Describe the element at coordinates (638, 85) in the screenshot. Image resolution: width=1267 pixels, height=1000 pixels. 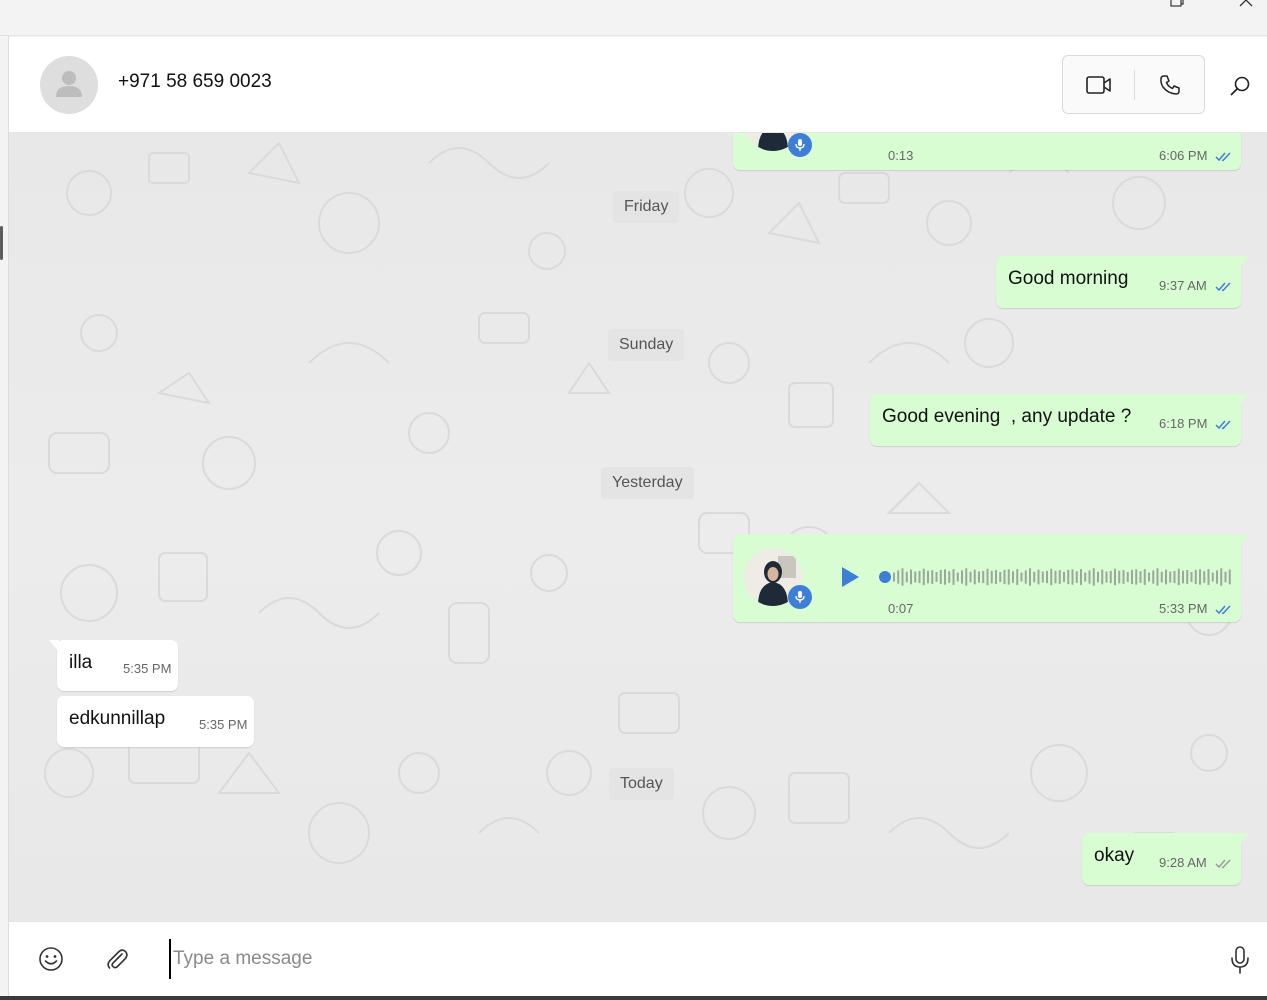
I see `chat-header: +971 58 659 0023` at that location.